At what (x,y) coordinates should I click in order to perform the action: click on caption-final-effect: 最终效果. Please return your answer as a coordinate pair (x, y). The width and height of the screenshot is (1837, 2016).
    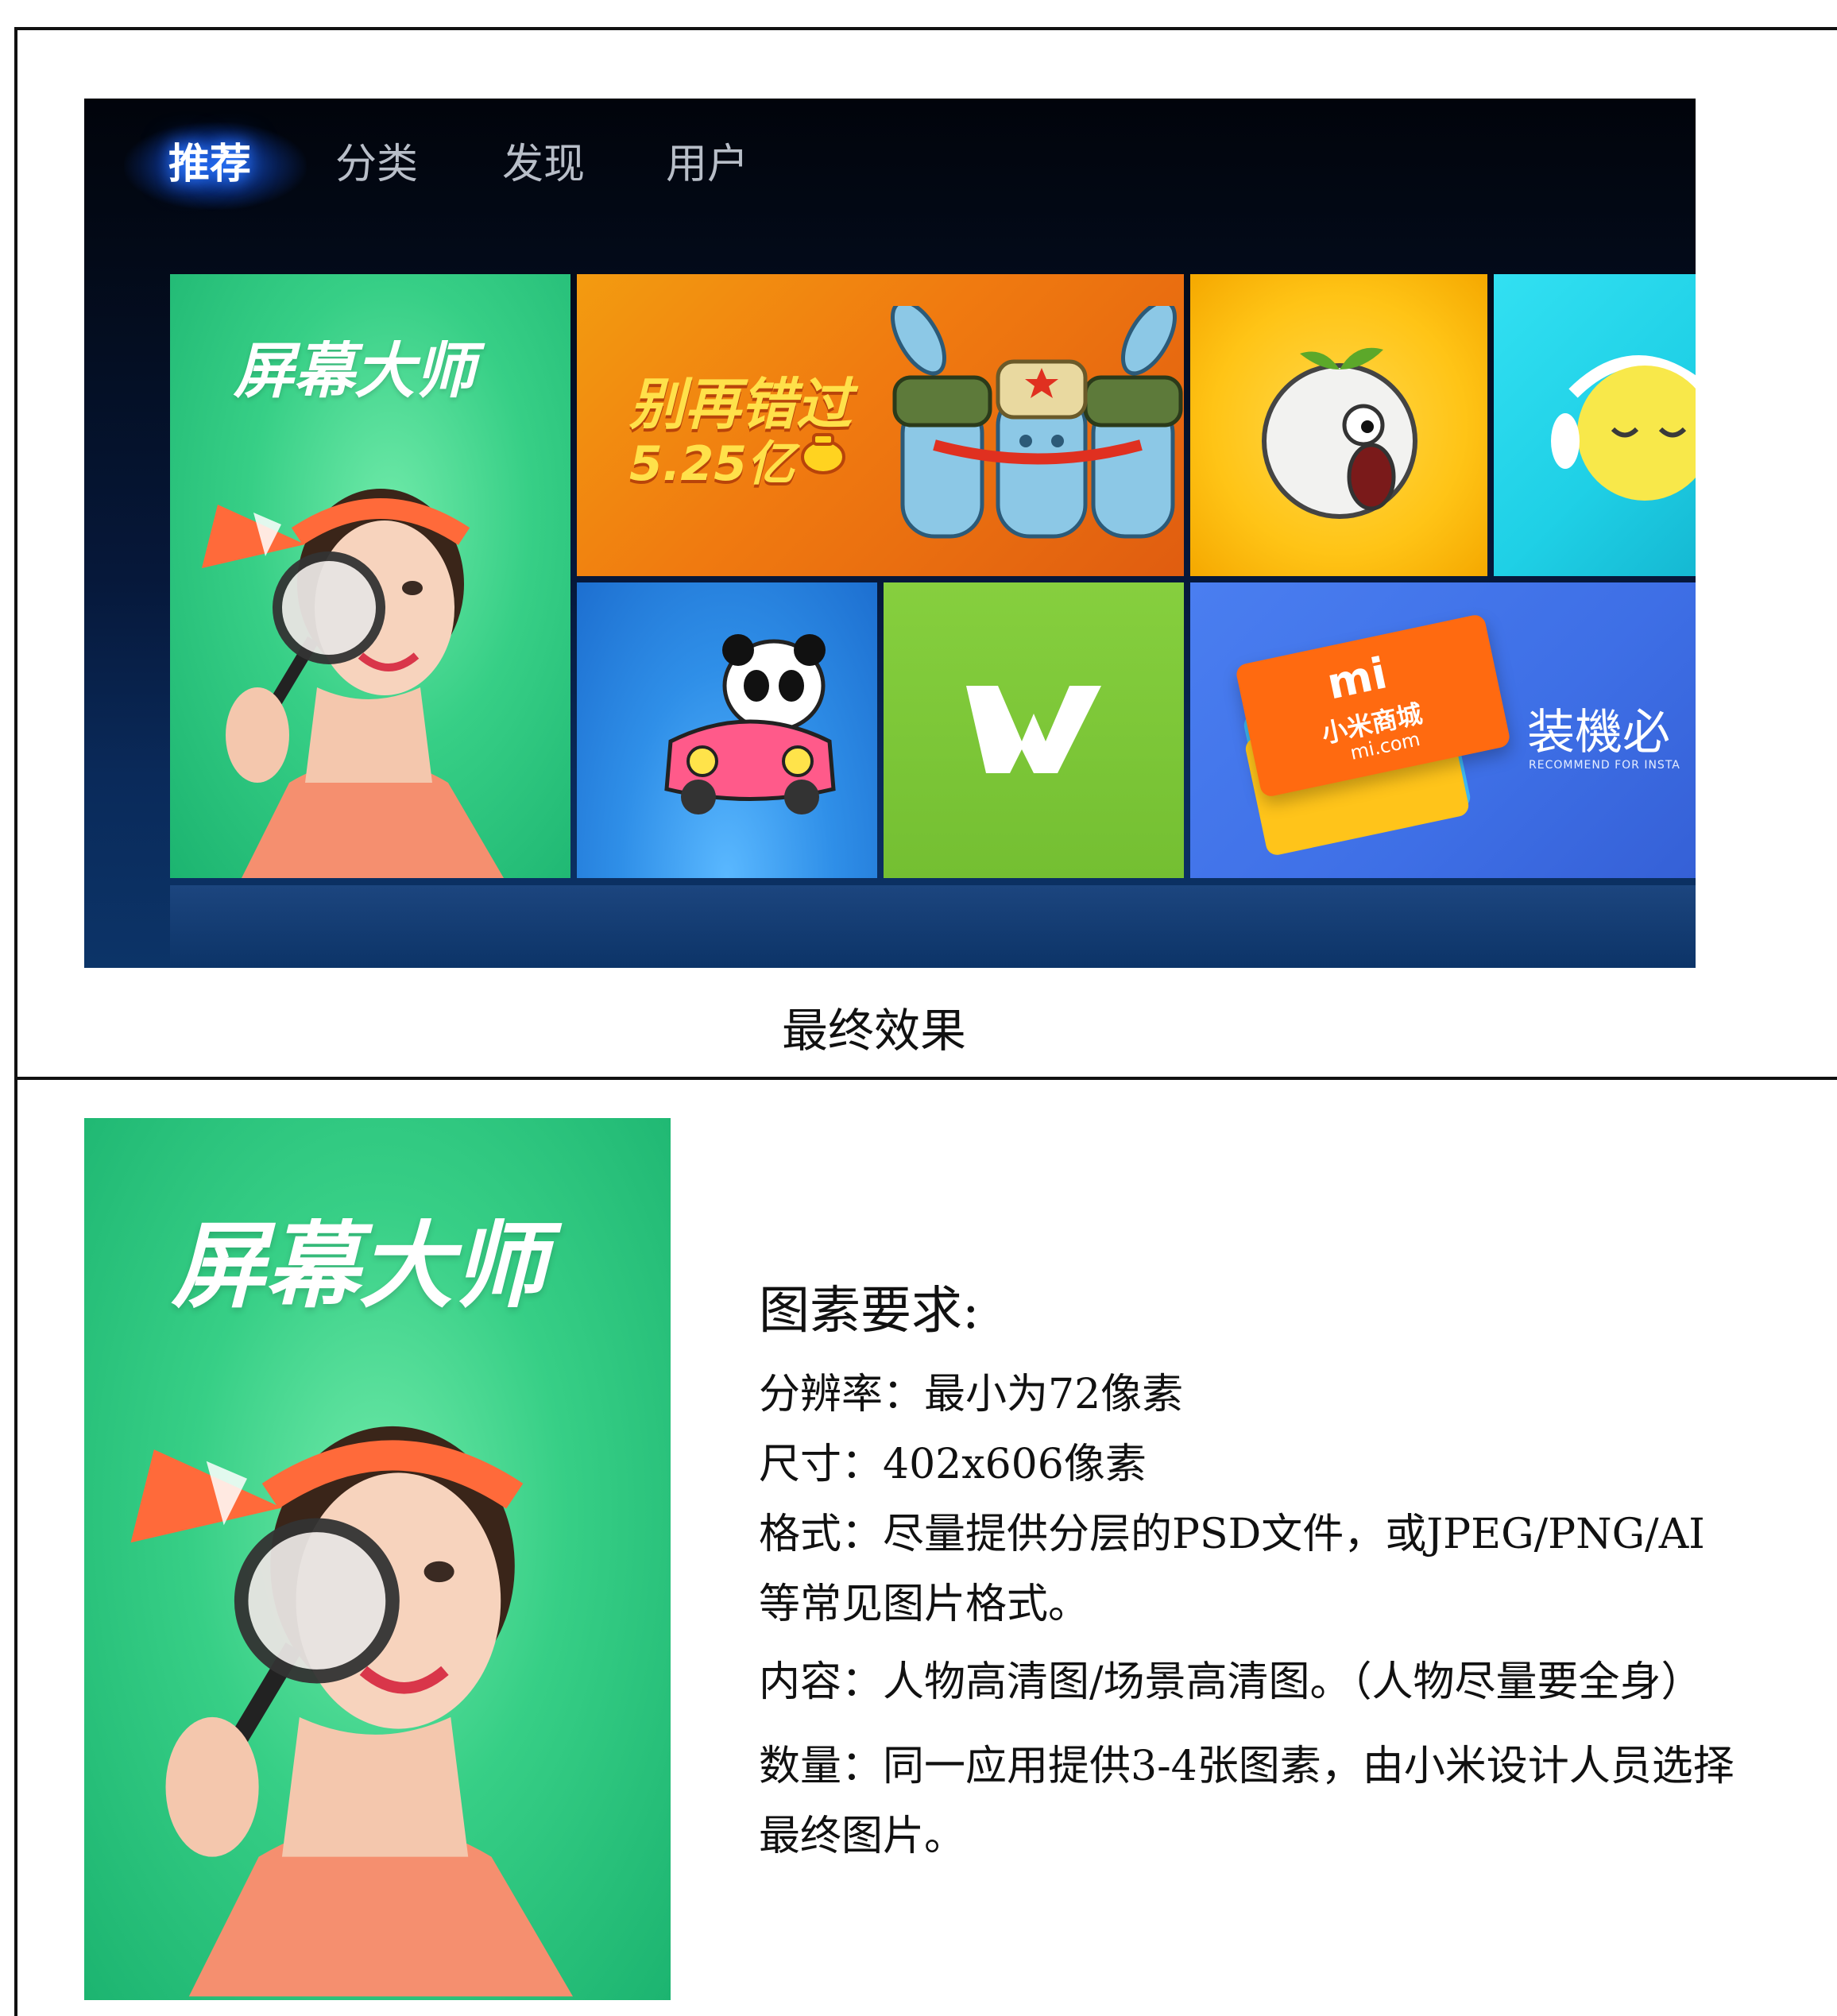
    Looking at the image, I should click on (873, 1031).